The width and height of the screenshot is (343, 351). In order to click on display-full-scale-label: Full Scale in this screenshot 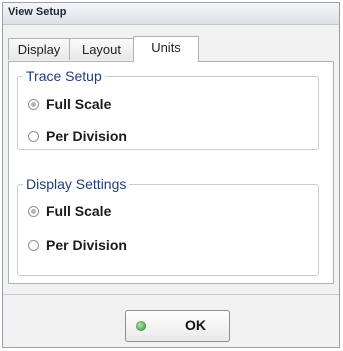, I will do `click(79, 211)`.